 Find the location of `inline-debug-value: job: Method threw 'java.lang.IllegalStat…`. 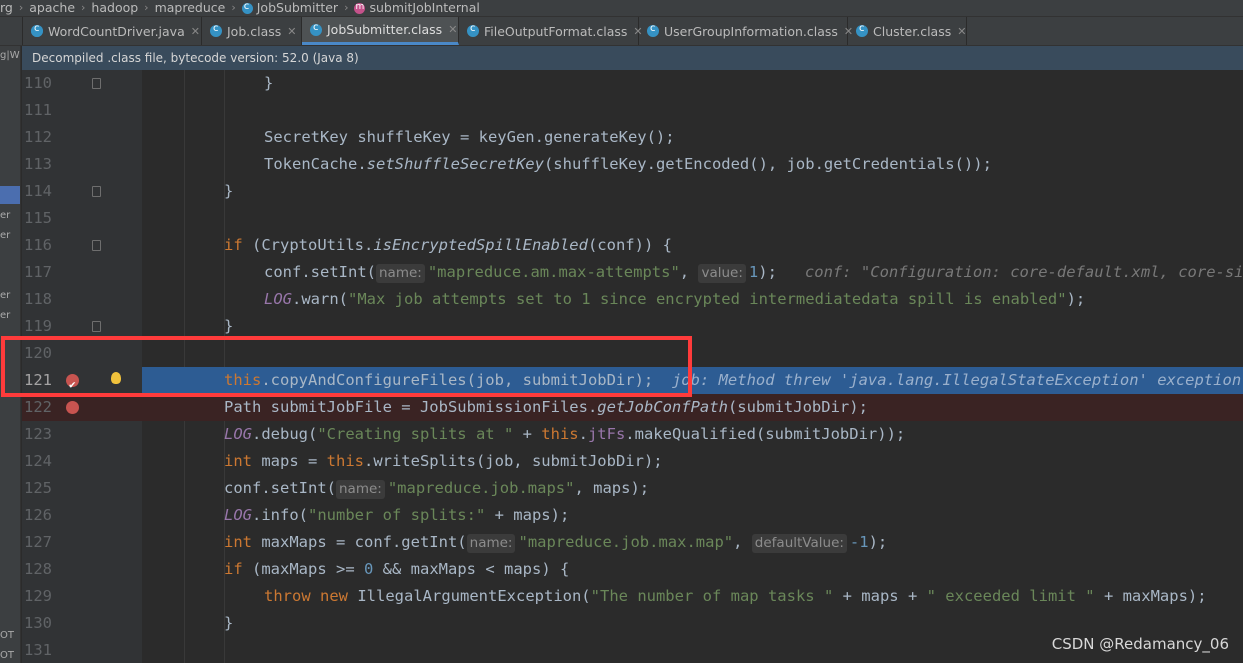

inline-debug-value: job: Method threw 'java.lang.IllegalStat… is located at coordinates (957, 380).